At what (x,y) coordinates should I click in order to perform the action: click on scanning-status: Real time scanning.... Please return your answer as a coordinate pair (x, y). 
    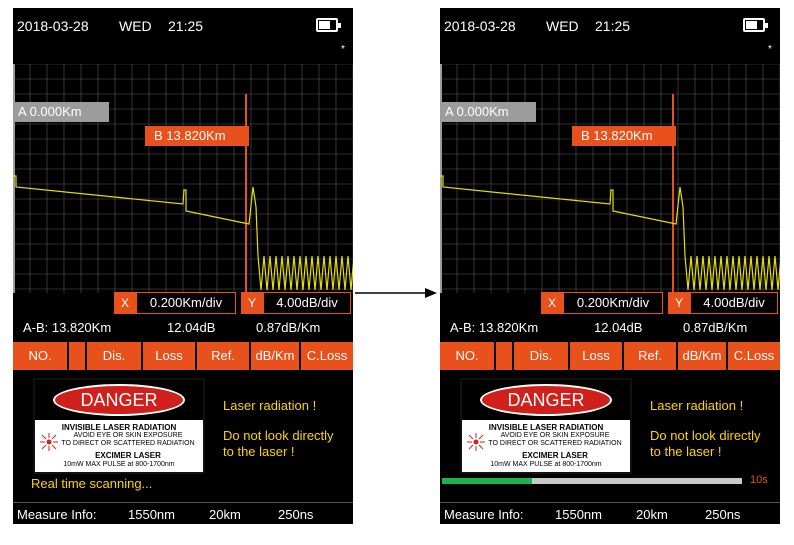
    Looking at the image, I should click on (92, 483).